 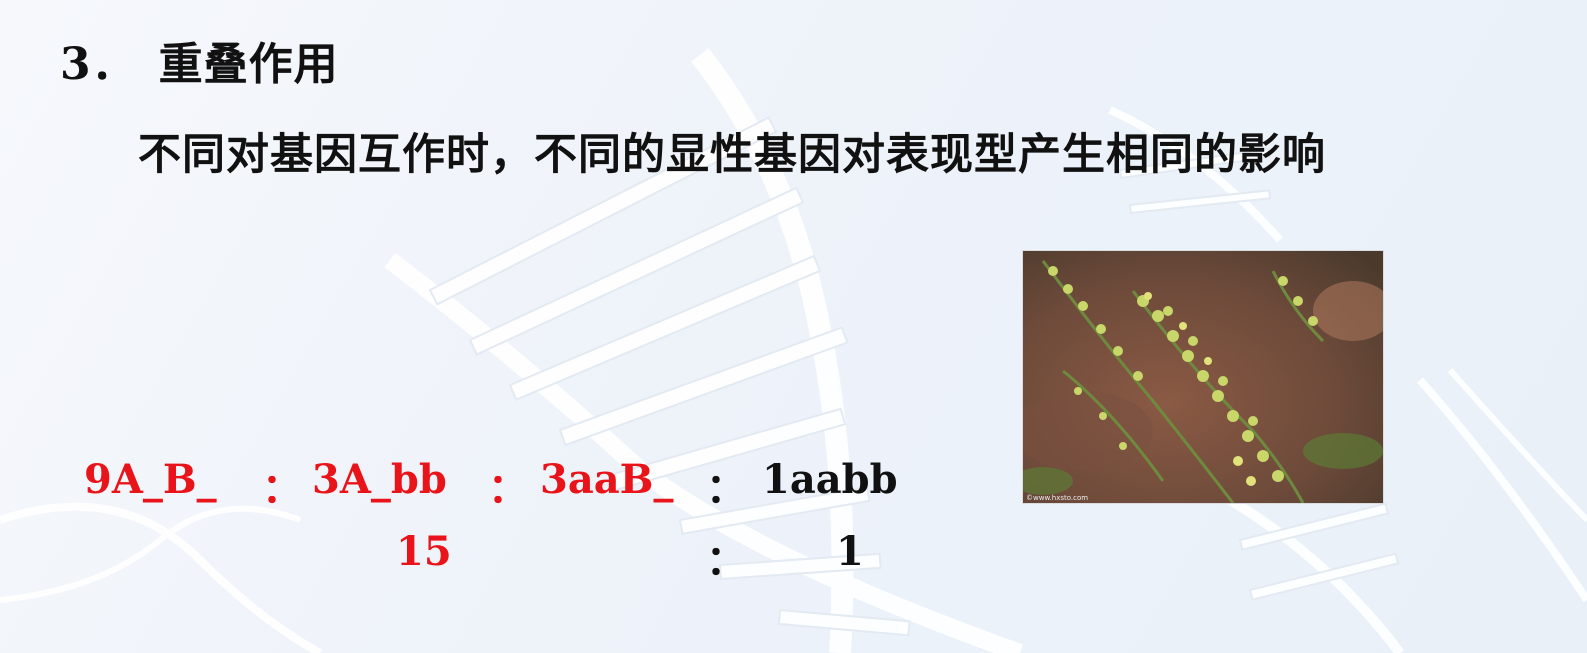 I want to click on genotype-aabb: 1aabb, so click(x=830, y=479).